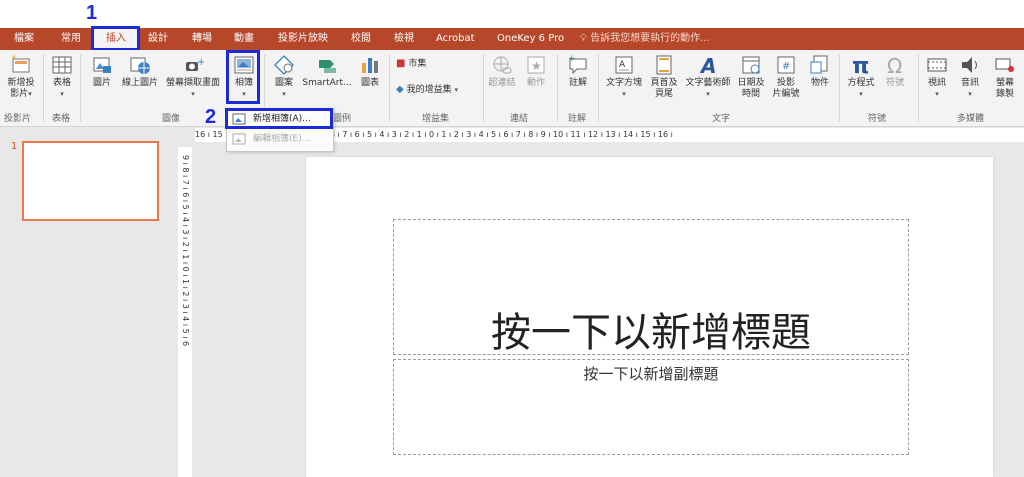 The image size is (1024, 477). I want to click on symbol-button: Ω 符號, so click(895, 70).